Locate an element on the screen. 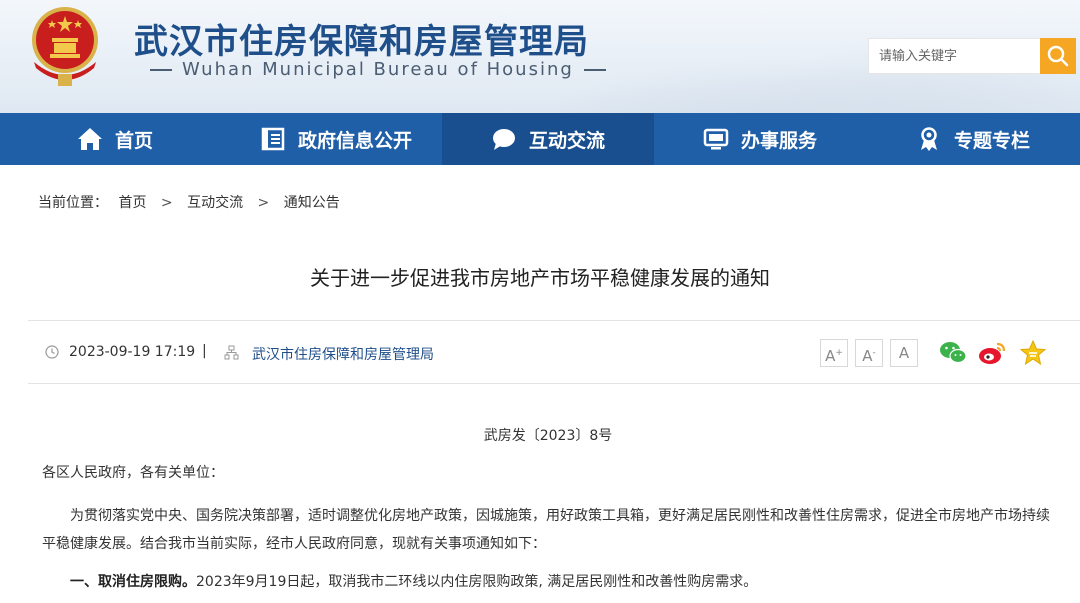 The width and height of the screenshot is (1080, 603). favorite-star-icon is located at coordinates (1033, 353).